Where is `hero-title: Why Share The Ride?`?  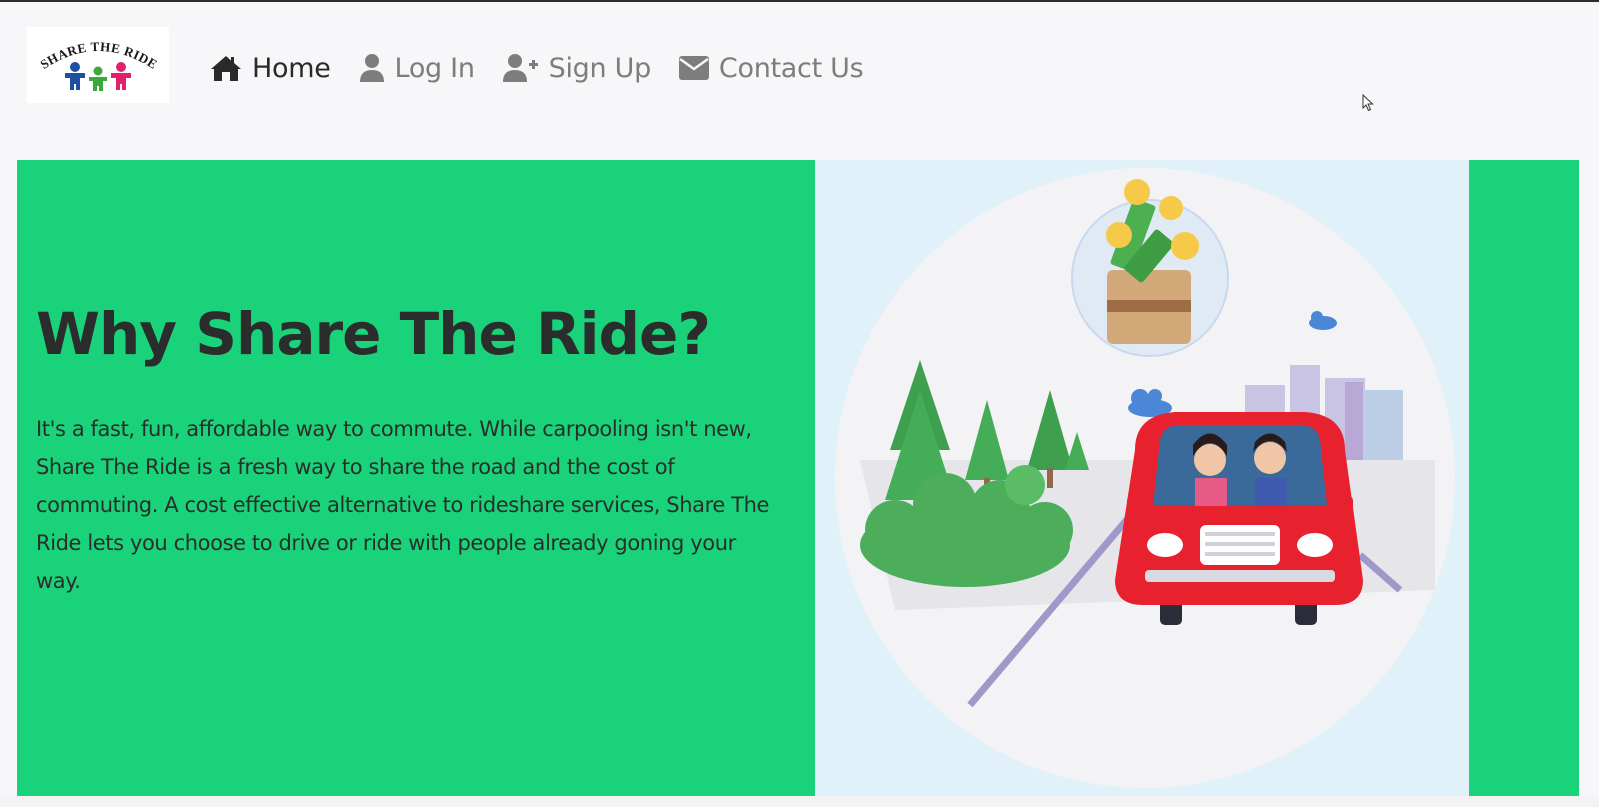 hero-title: Why Share The Ride? is located at coordinates (373, 334).